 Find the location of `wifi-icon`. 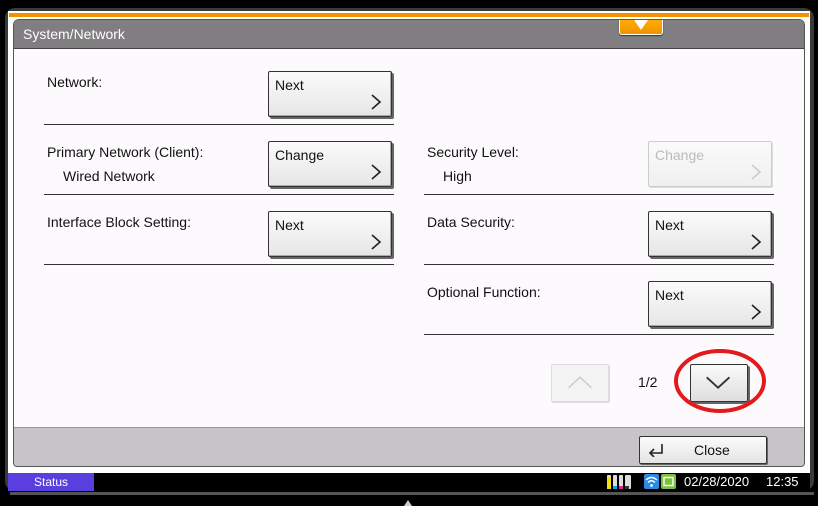

wifi-icon is located at coordinates (651, 481).